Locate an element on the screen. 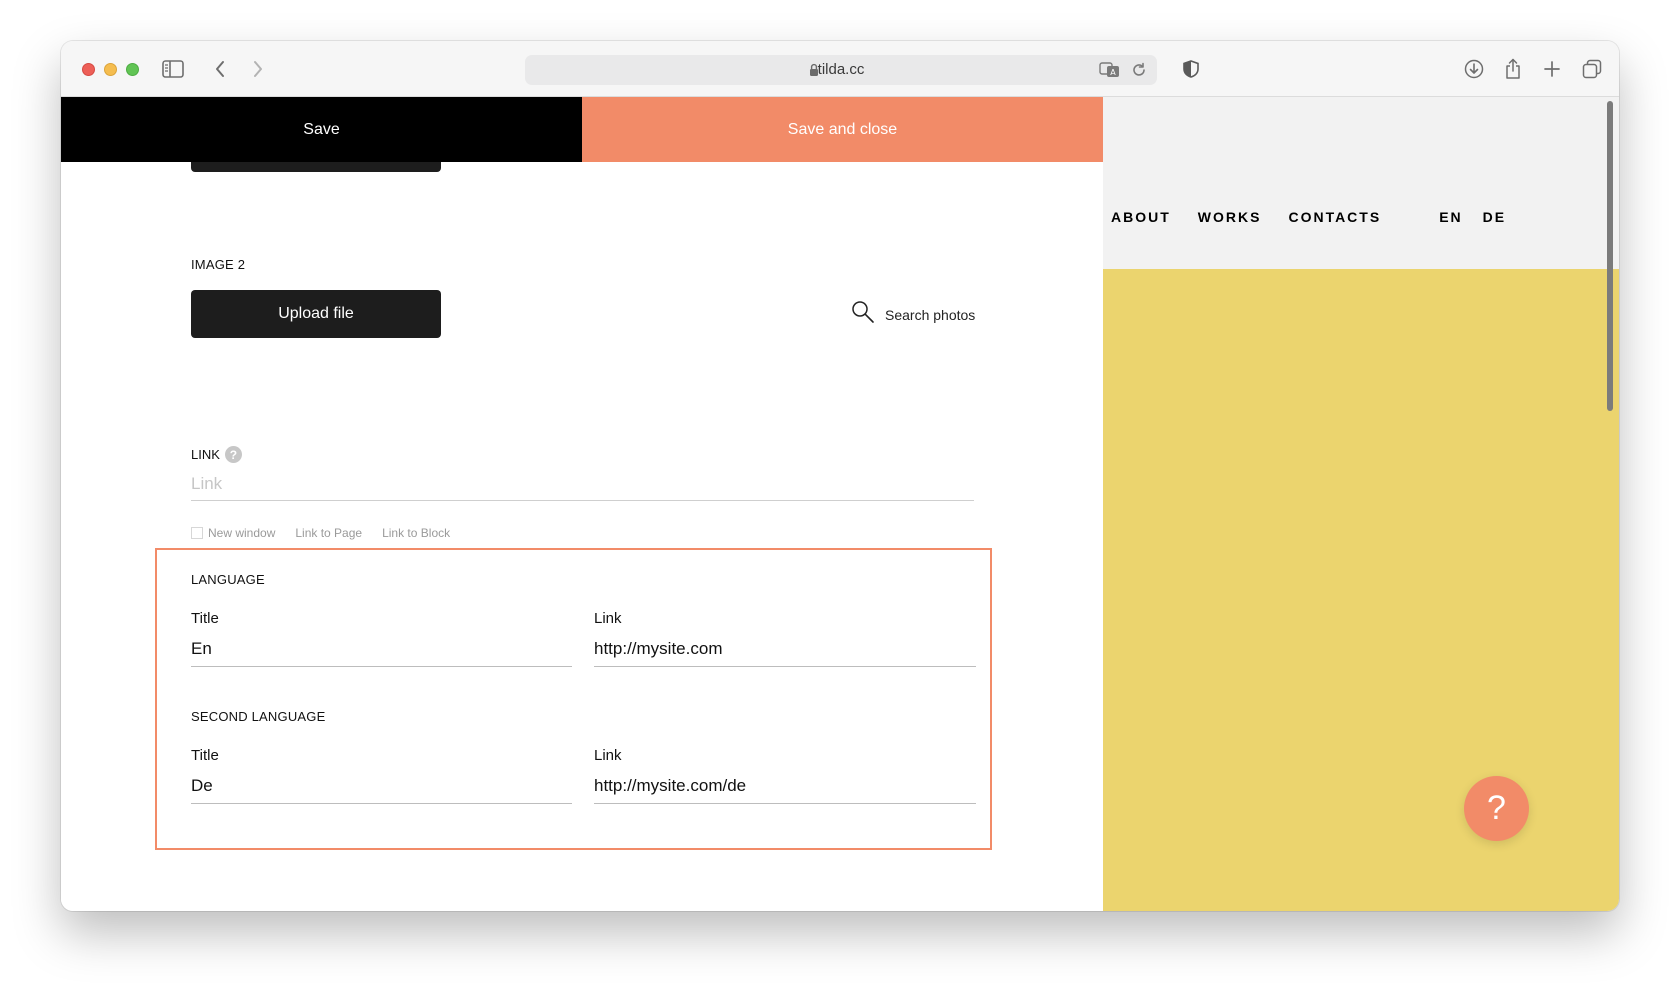 This screenshot has height=991, width=1680. search-photos-link: Search photos is located at coordinates (913, 314).